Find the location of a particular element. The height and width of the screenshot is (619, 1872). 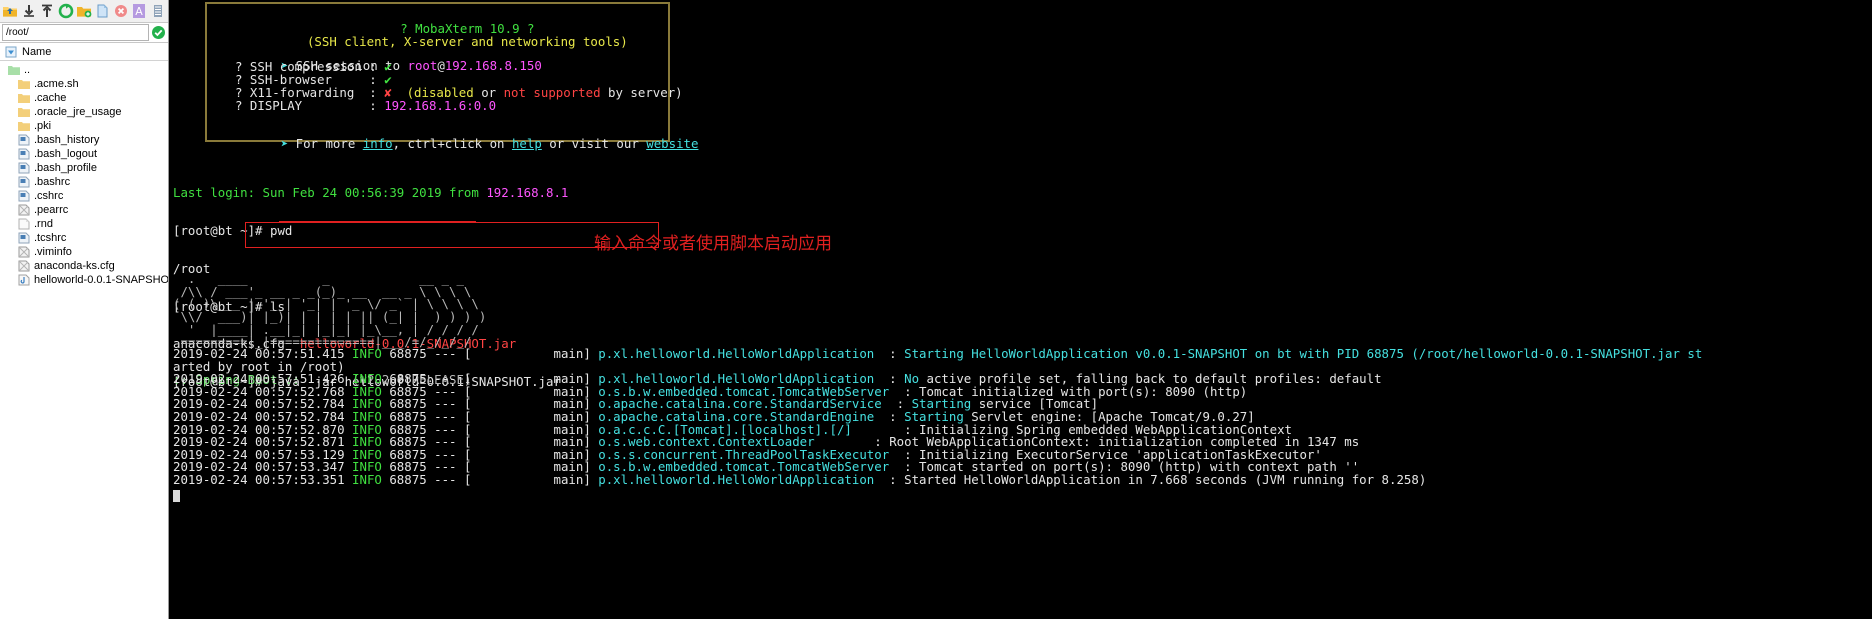

banner-footer-mid: , ctrl+click on is located at coordinates (452, 143).